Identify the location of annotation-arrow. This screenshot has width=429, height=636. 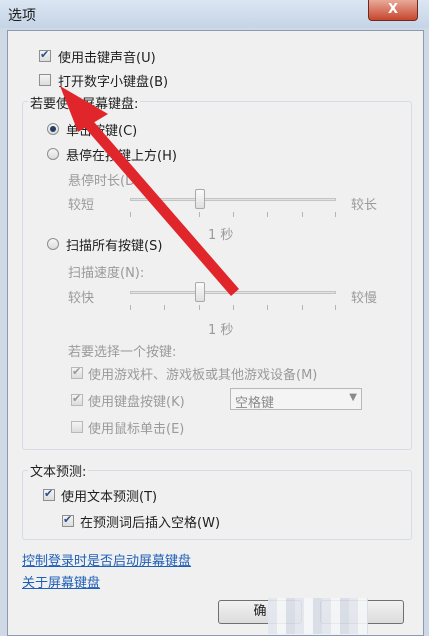
(149, 191).